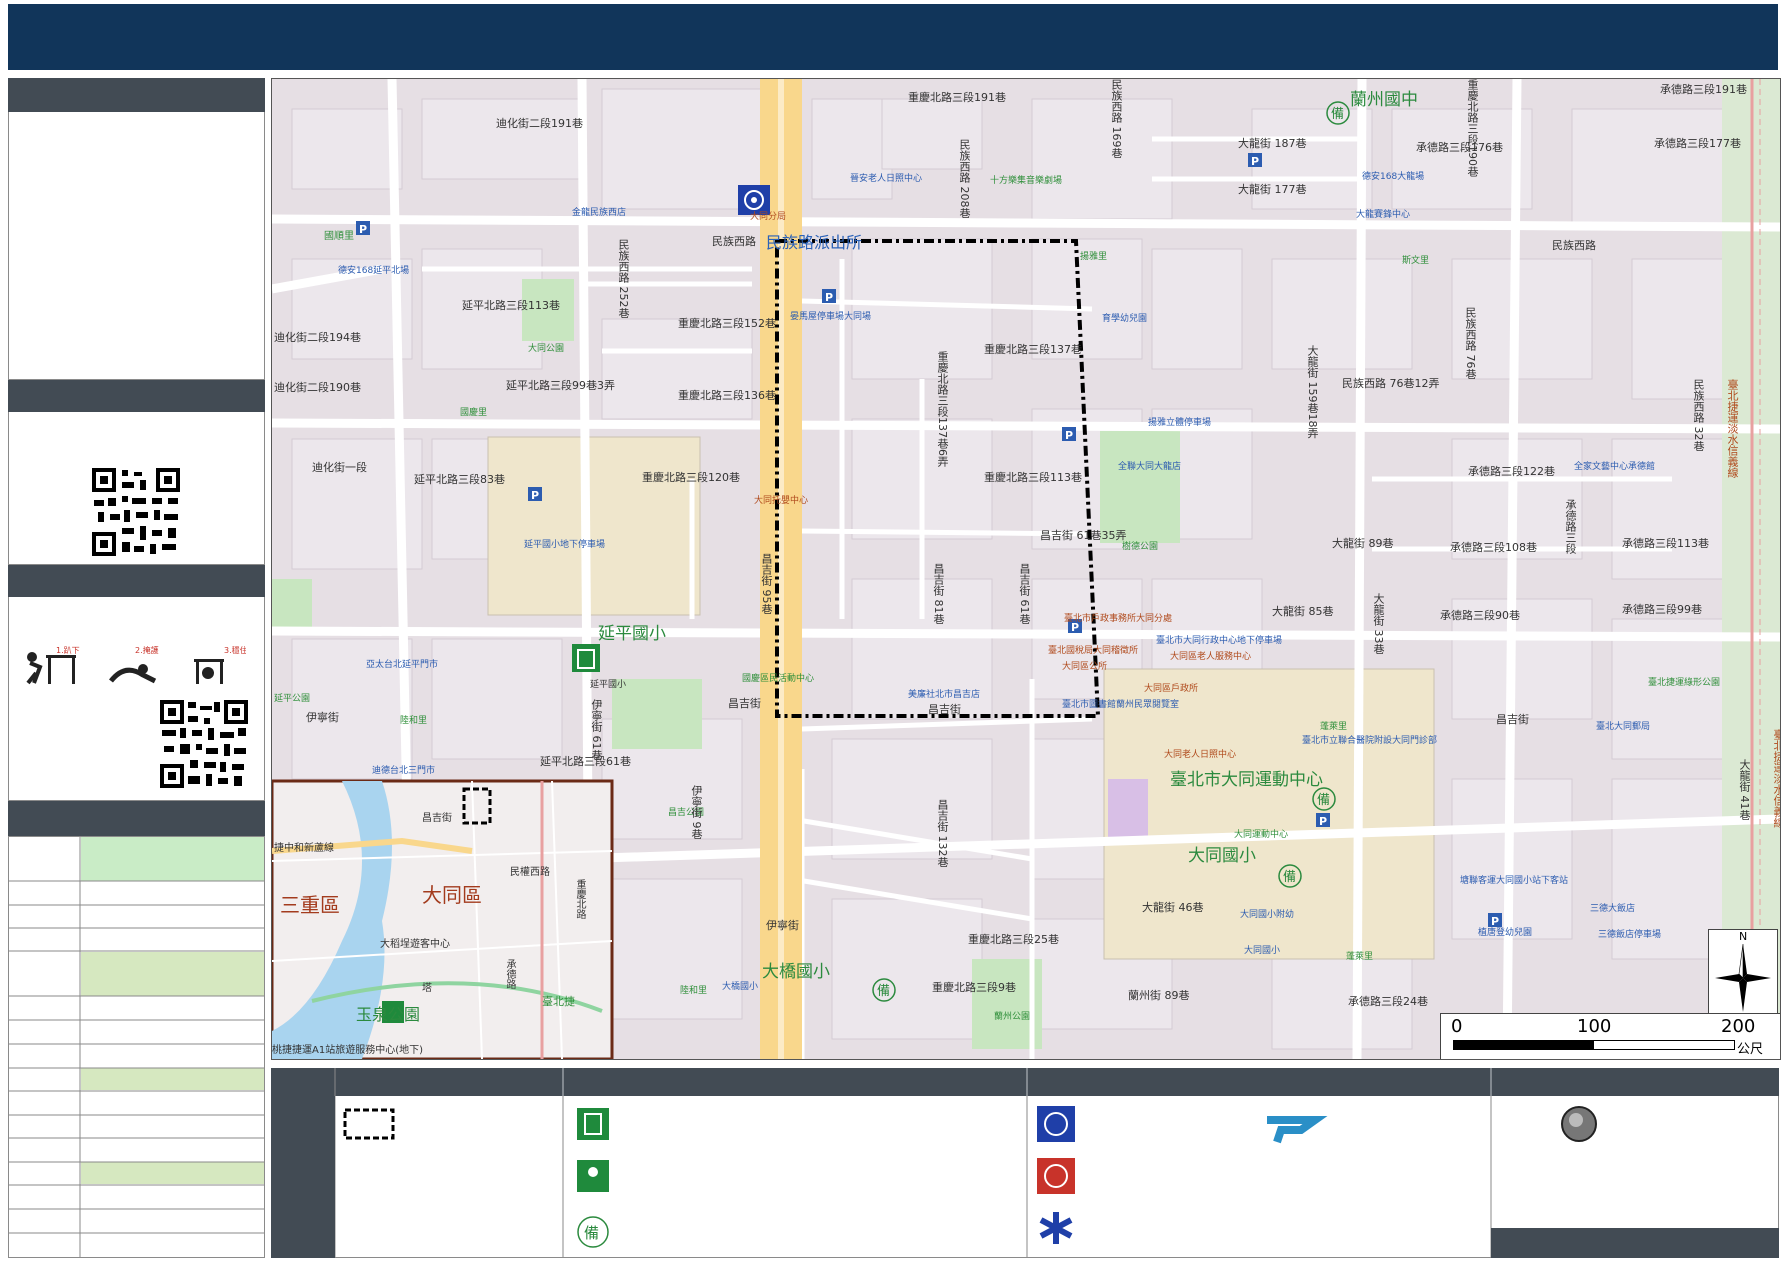 The image size is (1786, 1263). What do you see at coordinates (292, 699) in the screenshot?
I see `map-label-66: 延平公園` at bounding box center [292, 699].